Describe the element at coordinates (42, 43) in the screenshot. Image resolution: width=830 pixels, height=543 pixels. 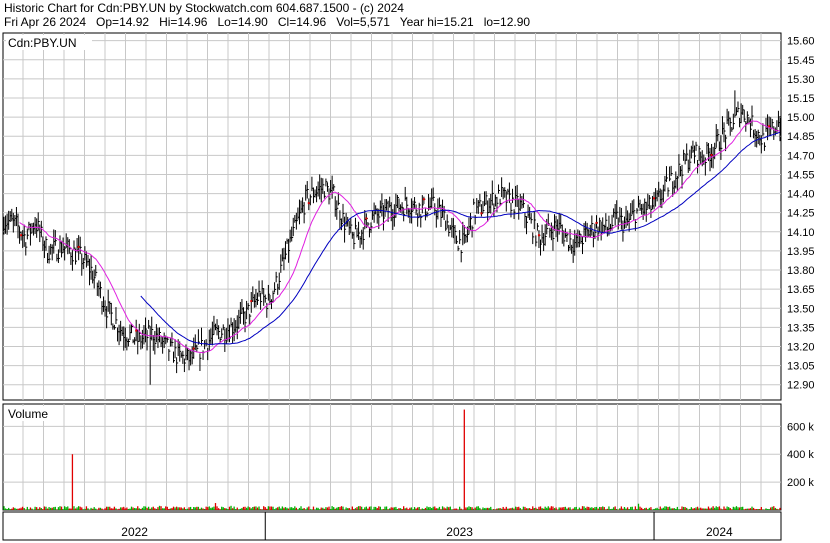
I see `symbol-label: Cdn:PBY.UN` at that location.